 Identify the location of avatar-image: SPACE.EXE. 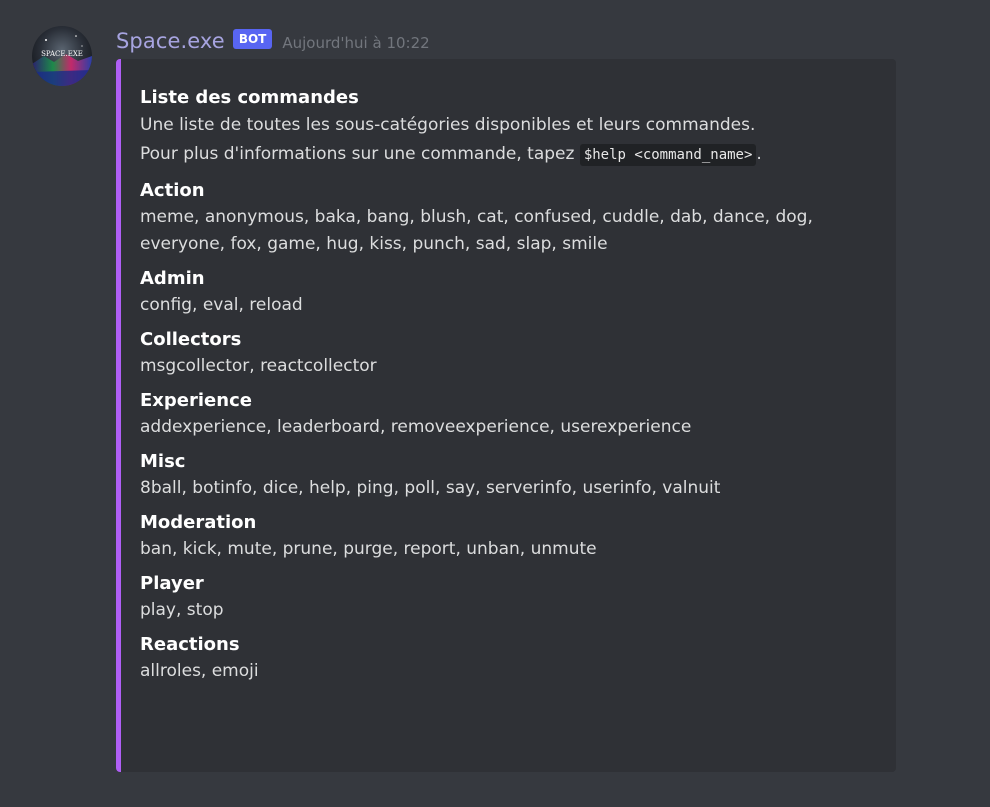
(62, 56).